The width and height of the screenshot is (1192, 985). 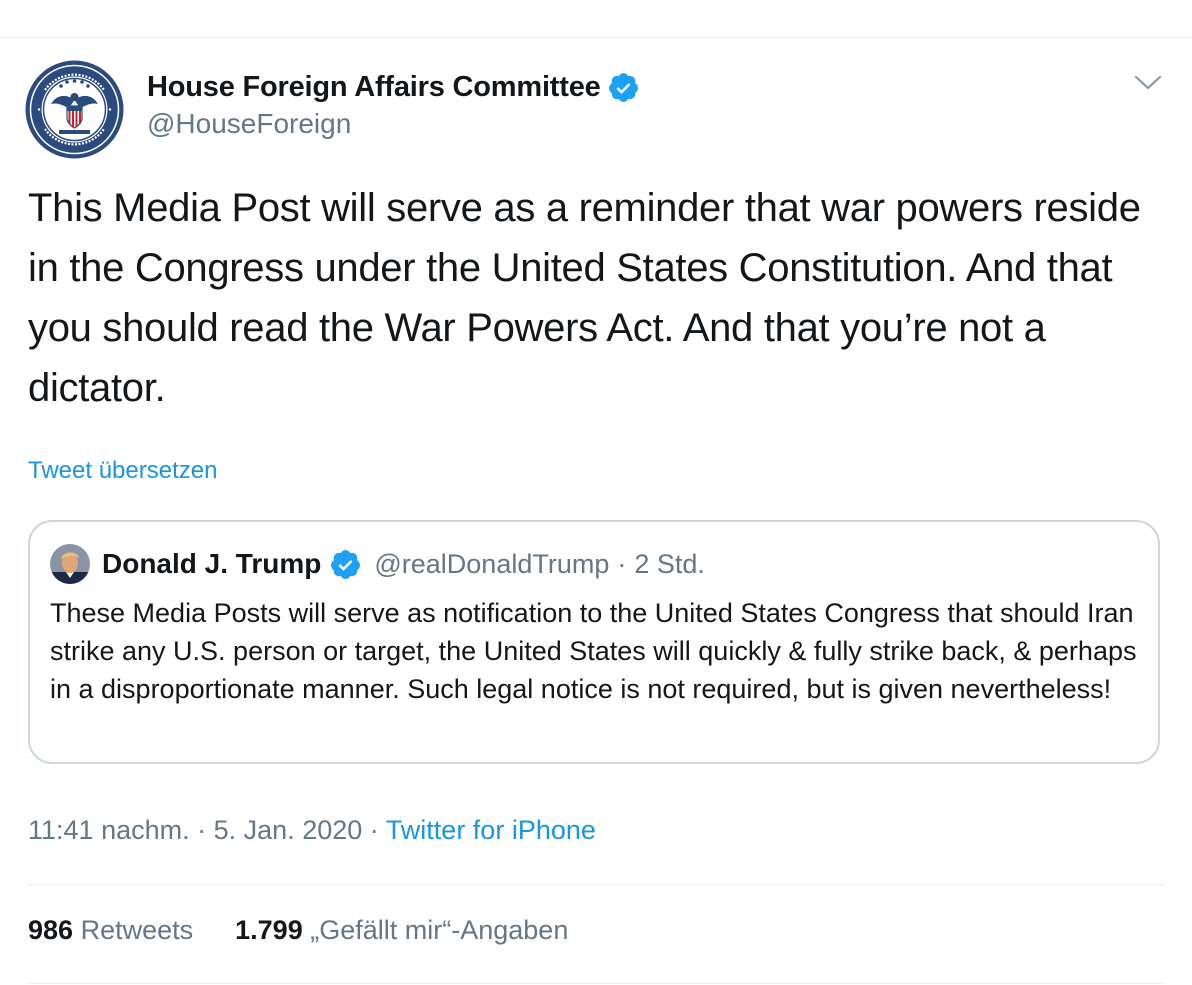 I want to click on author-name: House Foreign Affairs Committee, so click(x=374, y=86).